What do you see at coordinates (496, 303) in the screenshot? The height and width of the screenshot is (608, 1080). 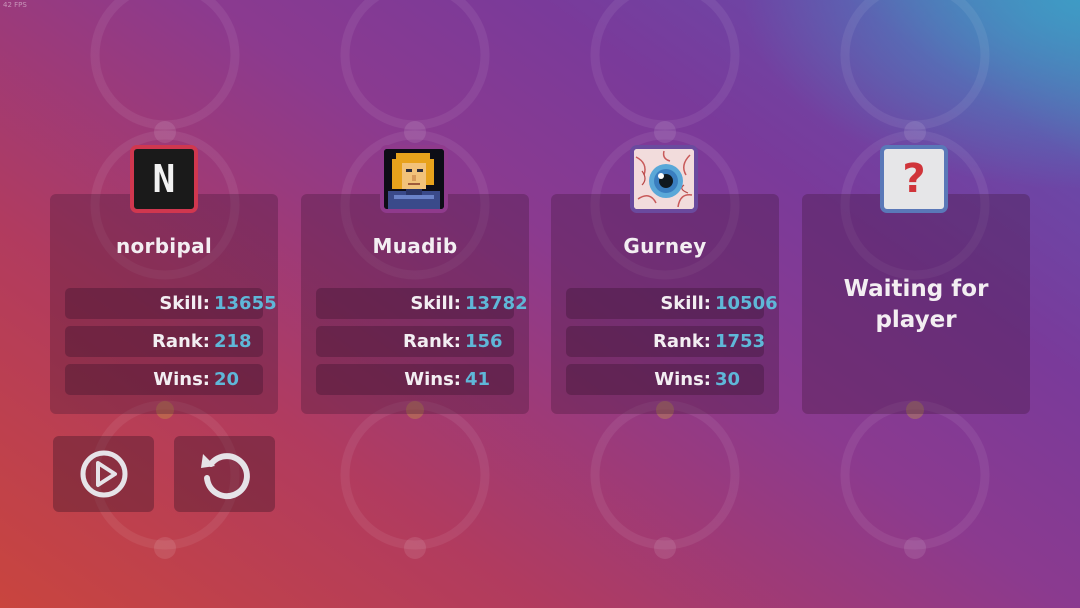 I see `stat-value: 13782` at bounding box center [496, 303].